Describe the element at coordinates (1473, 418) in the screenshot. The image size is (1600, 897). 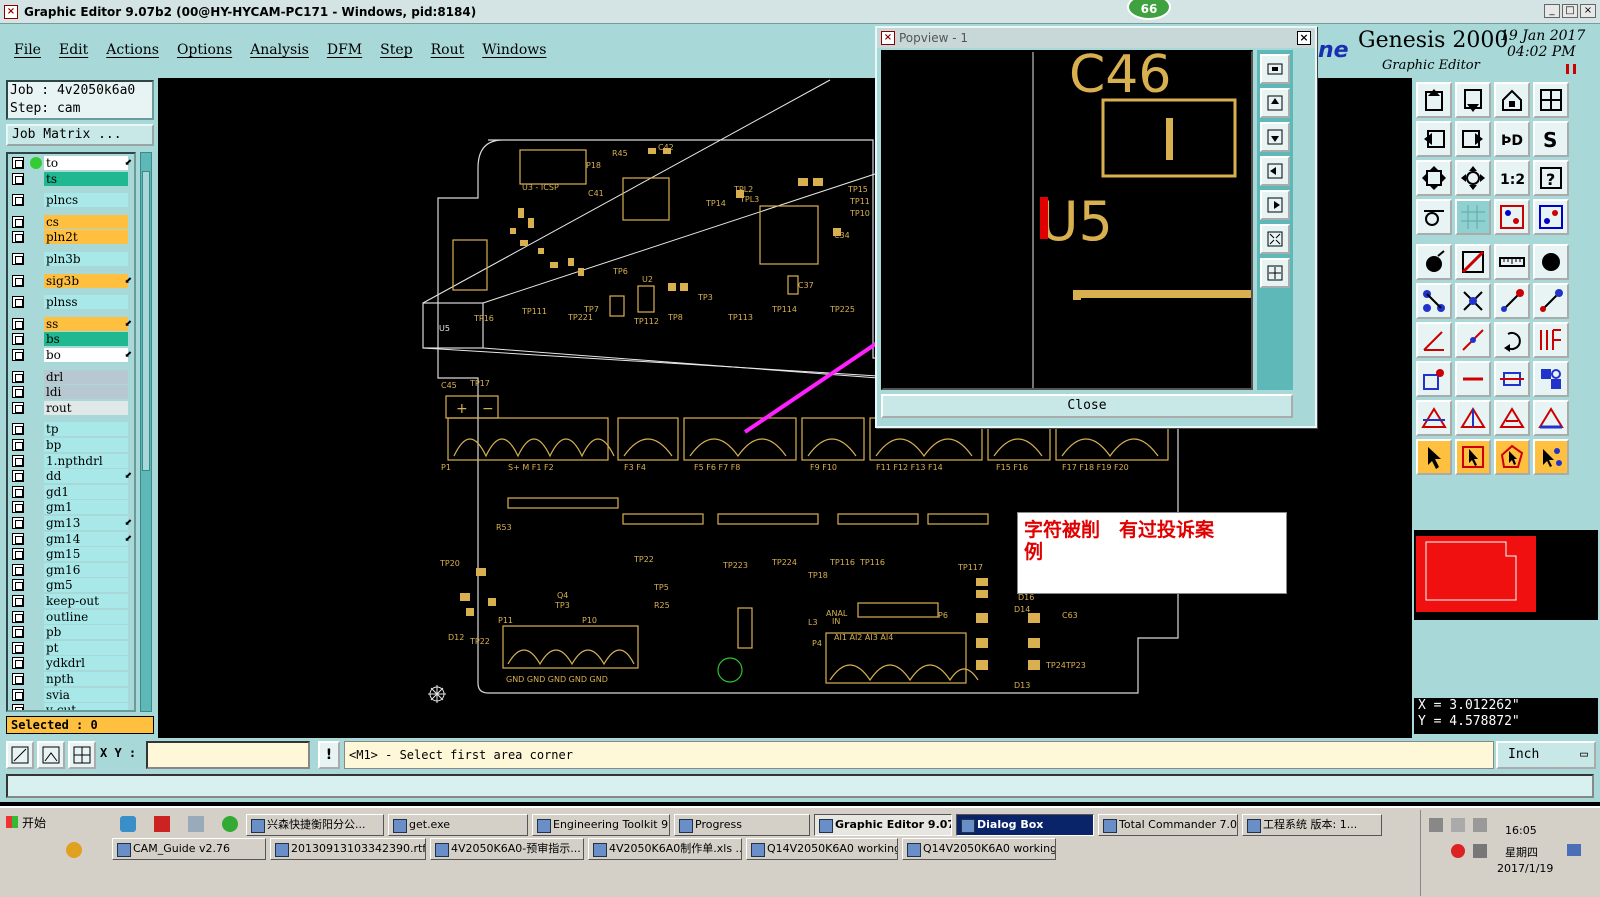
I see `triangle-red-2-icon` at that location.